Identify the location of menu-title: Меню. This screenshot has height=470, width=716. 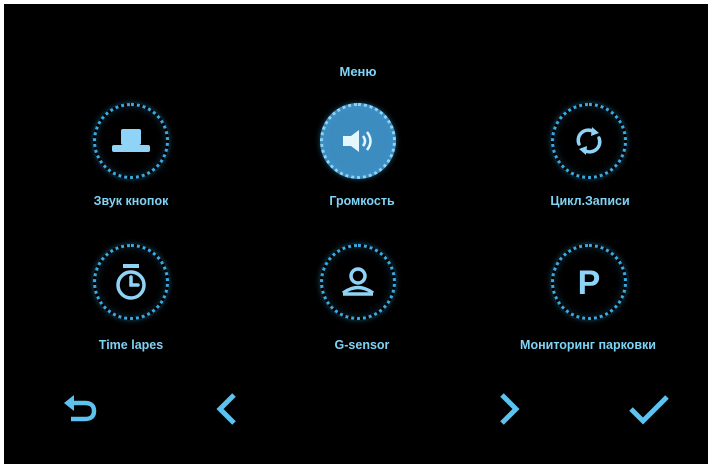
(358, 71).